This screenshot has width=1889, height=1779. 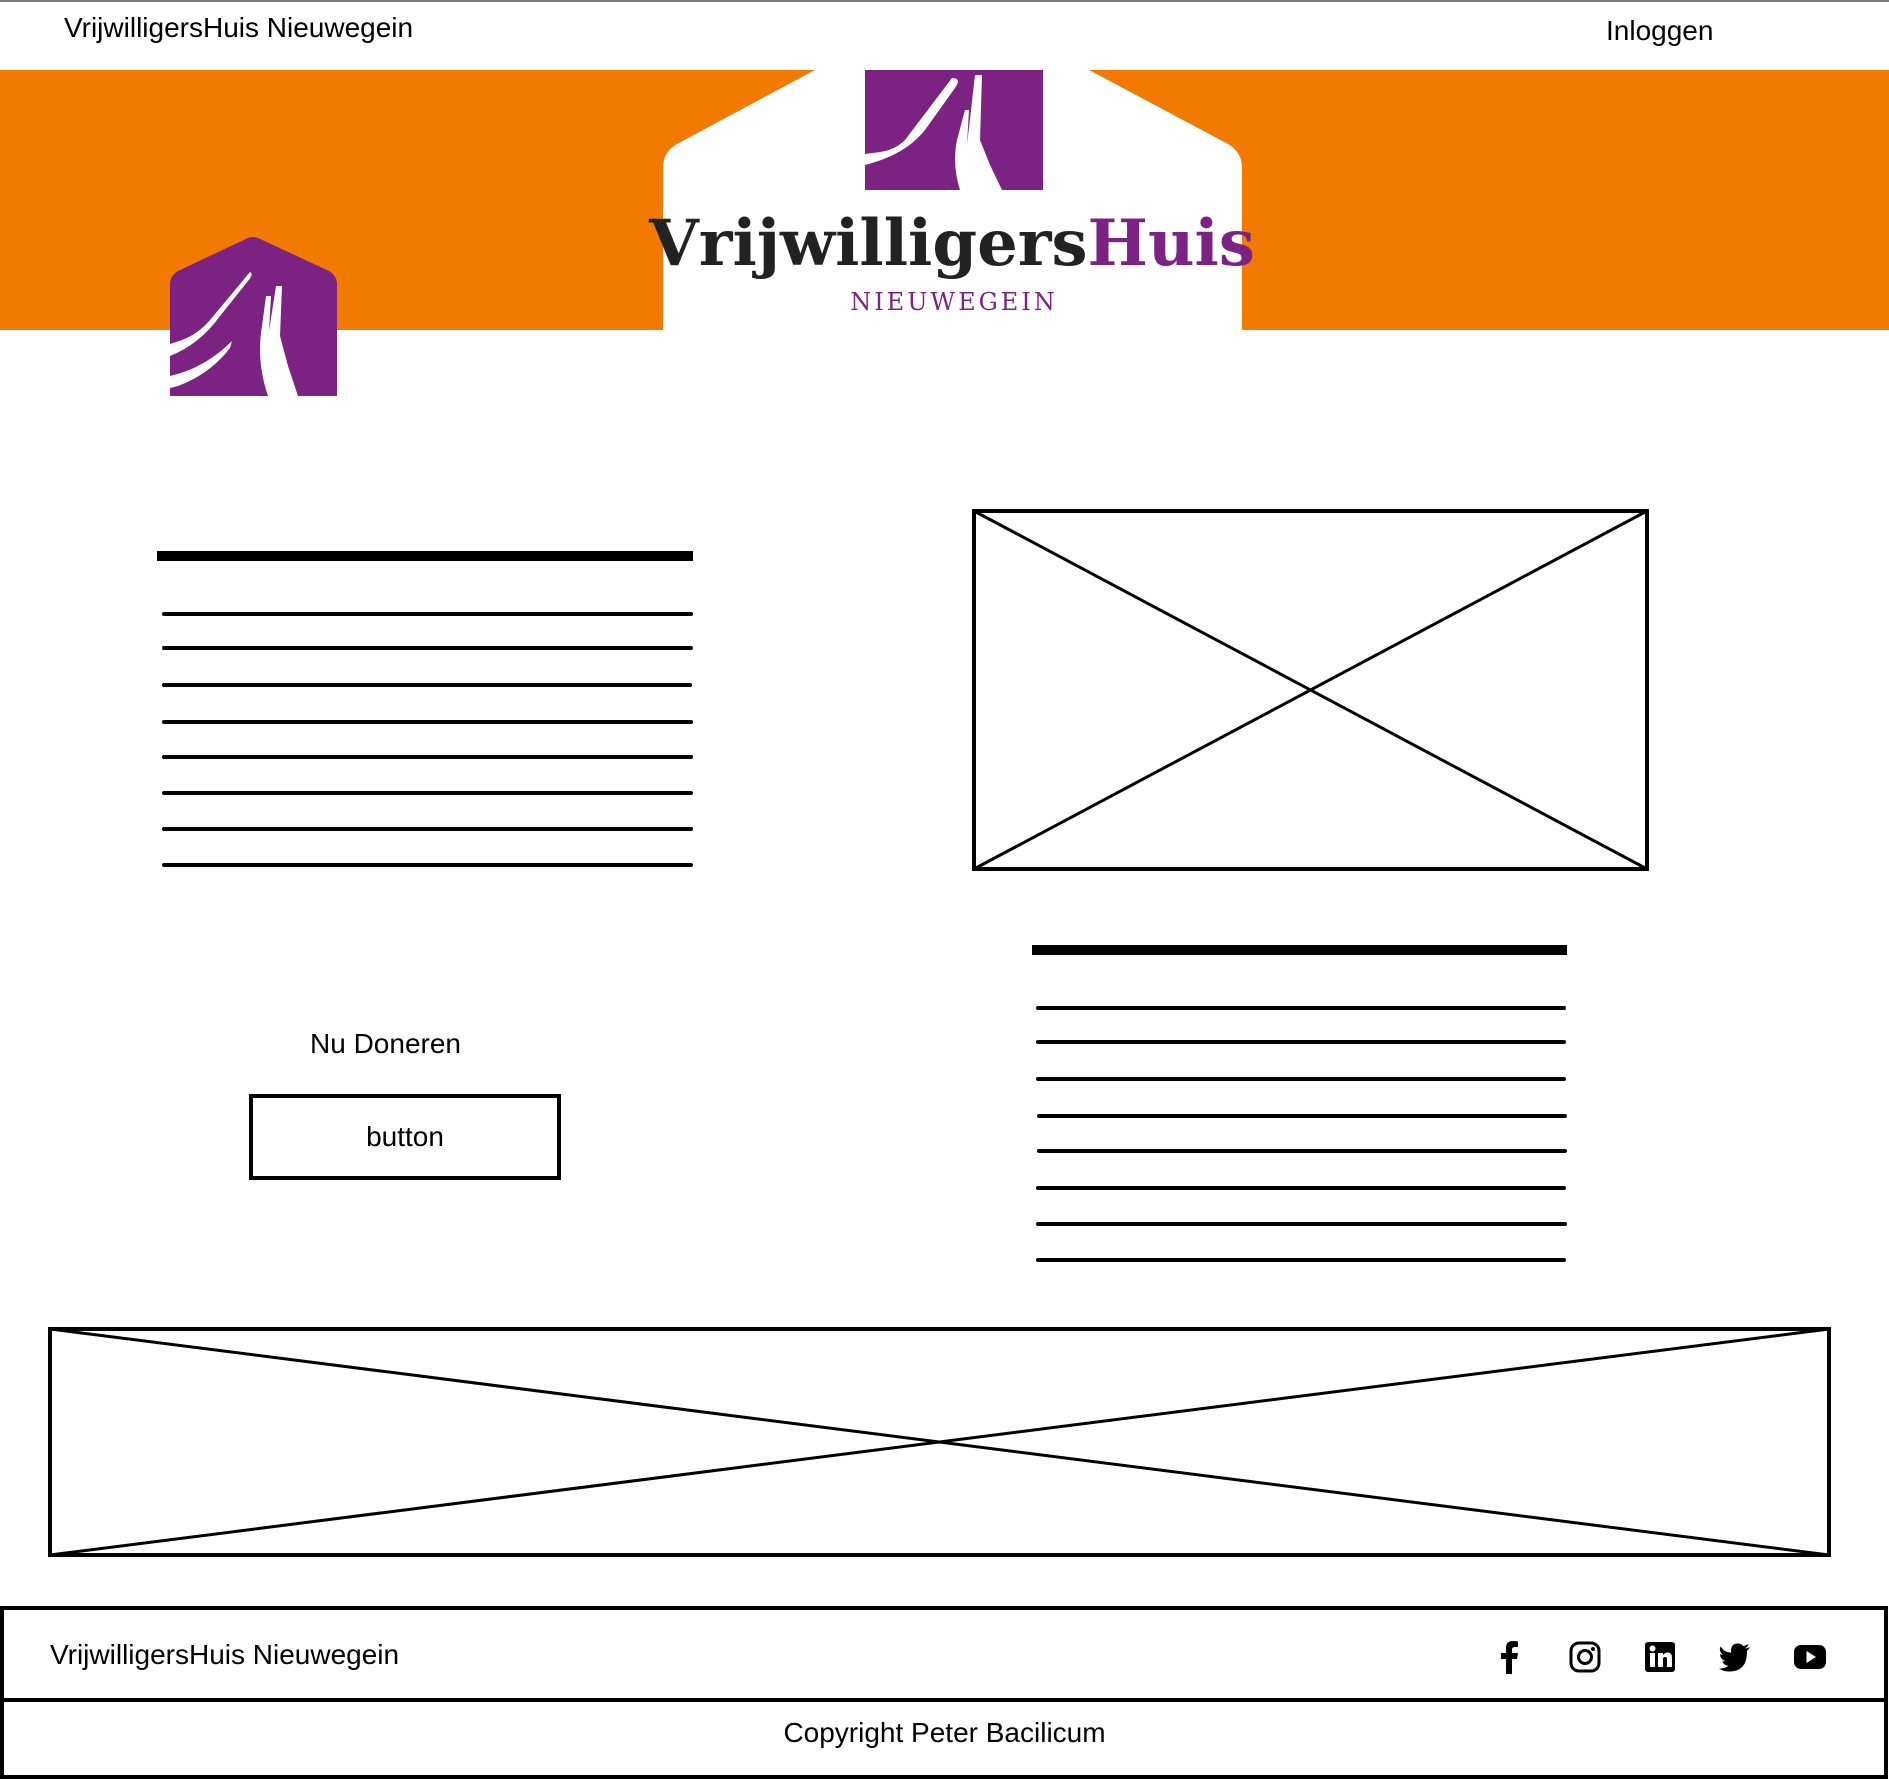 What do you see at coordinates (253, 316) in the screenshot?
I see `house-hands-logo-icon` at bounding box center [253, 316].